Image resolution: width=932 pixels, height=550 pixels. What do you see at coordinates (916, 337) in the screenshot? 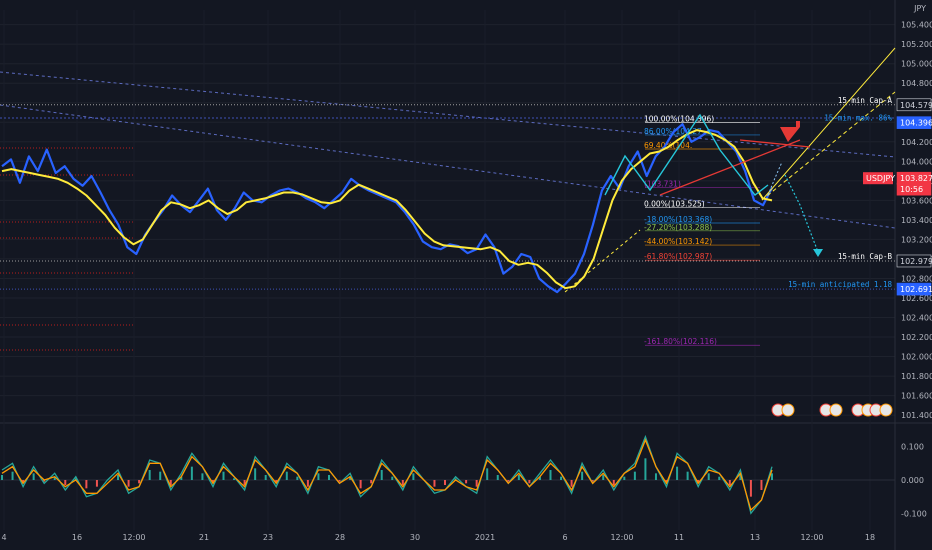
I see `y-tick-label: 102.200` at bounding box center [916, 337].